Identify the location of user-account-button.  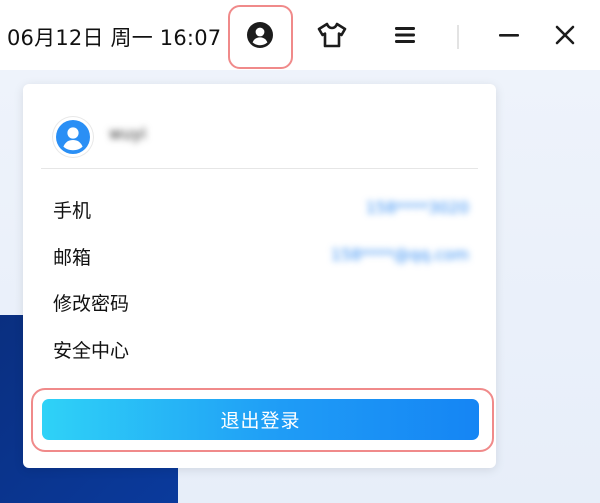
(260, 35).